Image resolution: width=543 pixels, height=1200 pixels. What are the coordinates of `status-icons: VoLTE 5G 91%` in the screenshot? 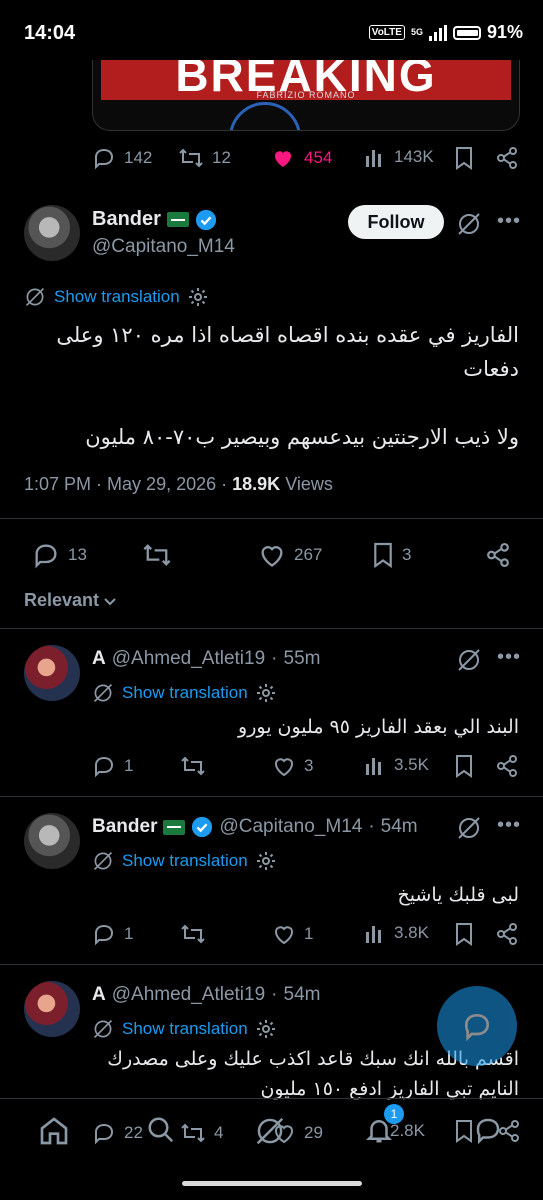 It's located at (445, 32).